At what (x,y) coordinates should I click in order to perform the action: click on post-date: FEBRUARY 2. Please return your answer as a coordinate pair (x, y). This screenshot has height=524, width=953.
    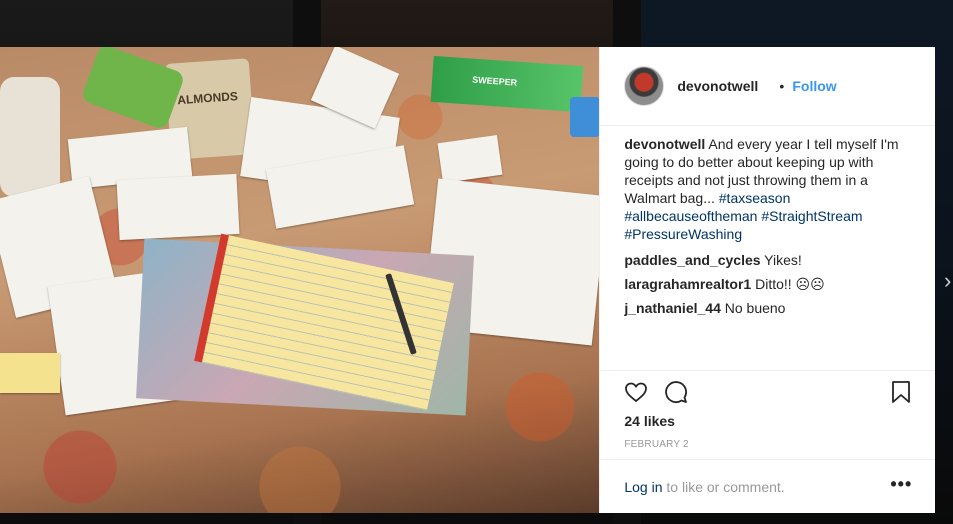
    Looking at the image, I should click on (656, 444).